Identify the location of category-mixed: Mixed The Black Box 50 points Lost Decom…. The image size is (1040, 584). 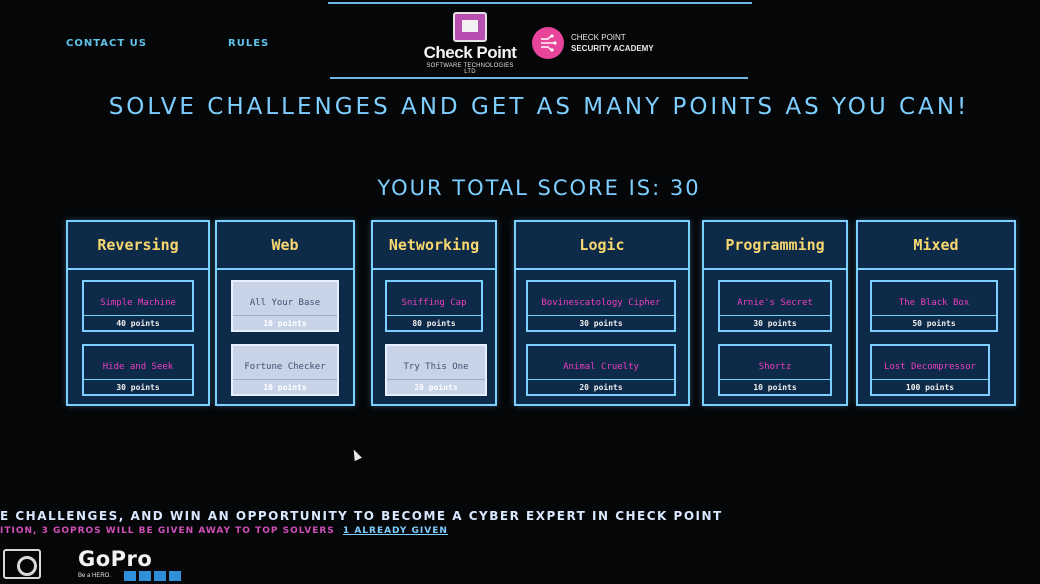
(936, 313).